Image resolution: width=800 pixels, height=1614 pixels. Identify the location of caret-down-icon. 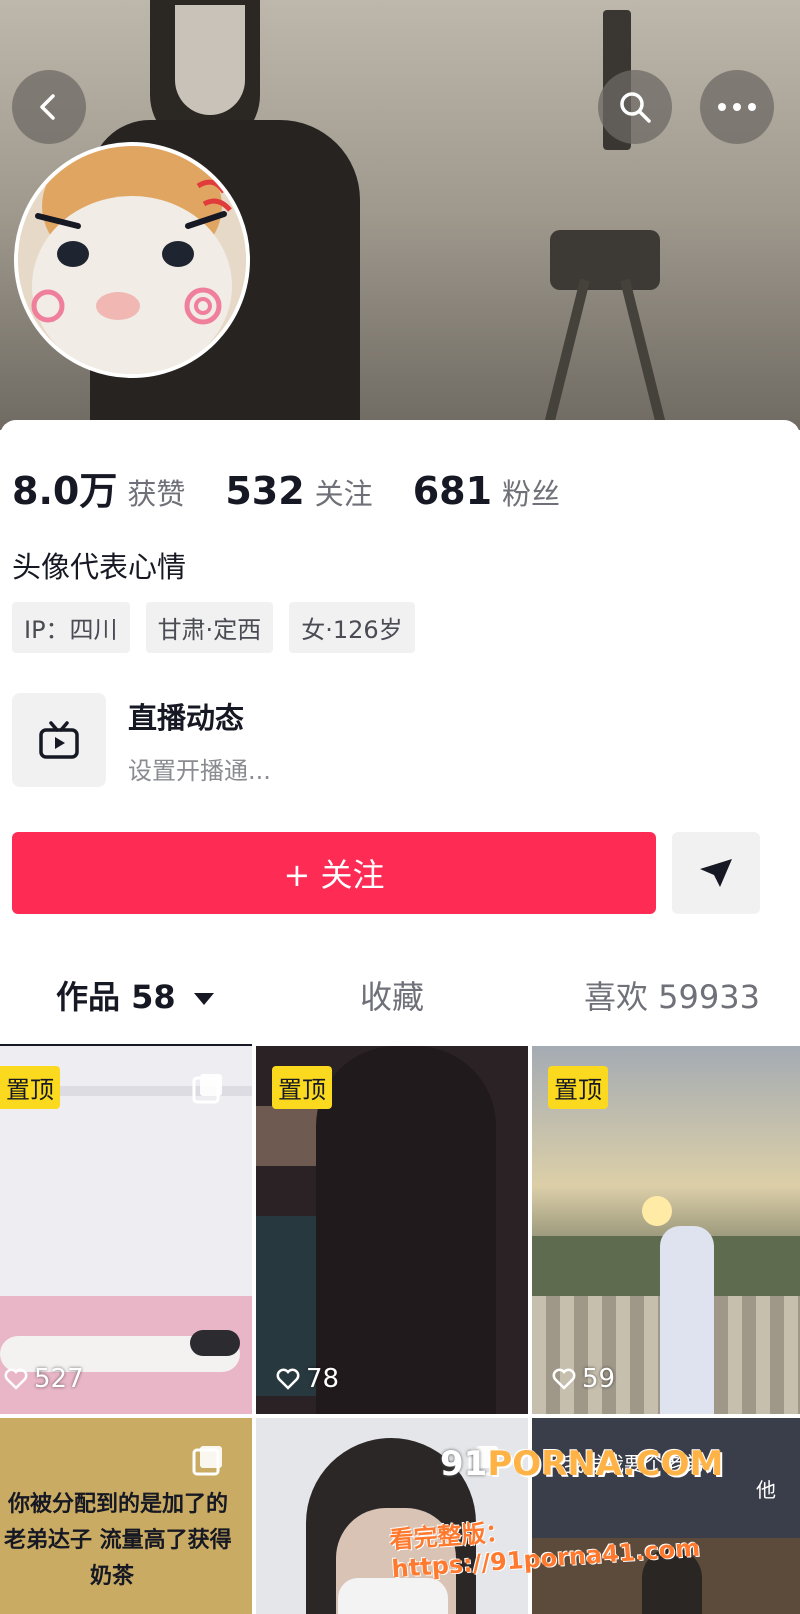
(203, 999).